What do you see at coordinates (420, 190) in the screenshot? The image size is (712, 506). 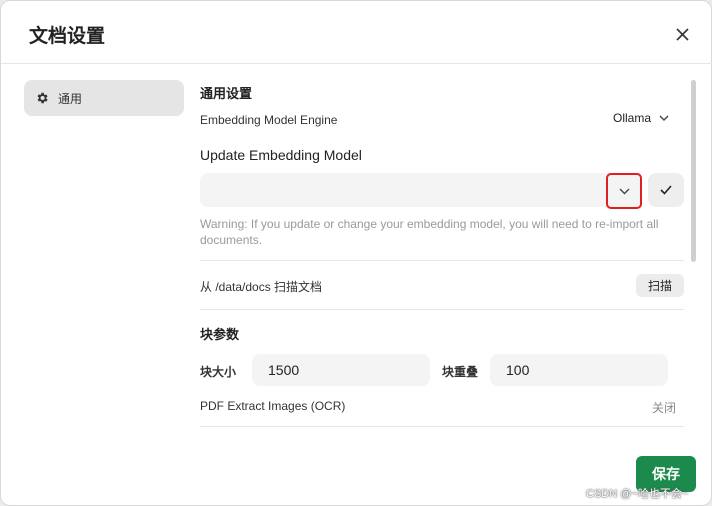 I see `embedding-model-input` at bounding box center [420, 190].